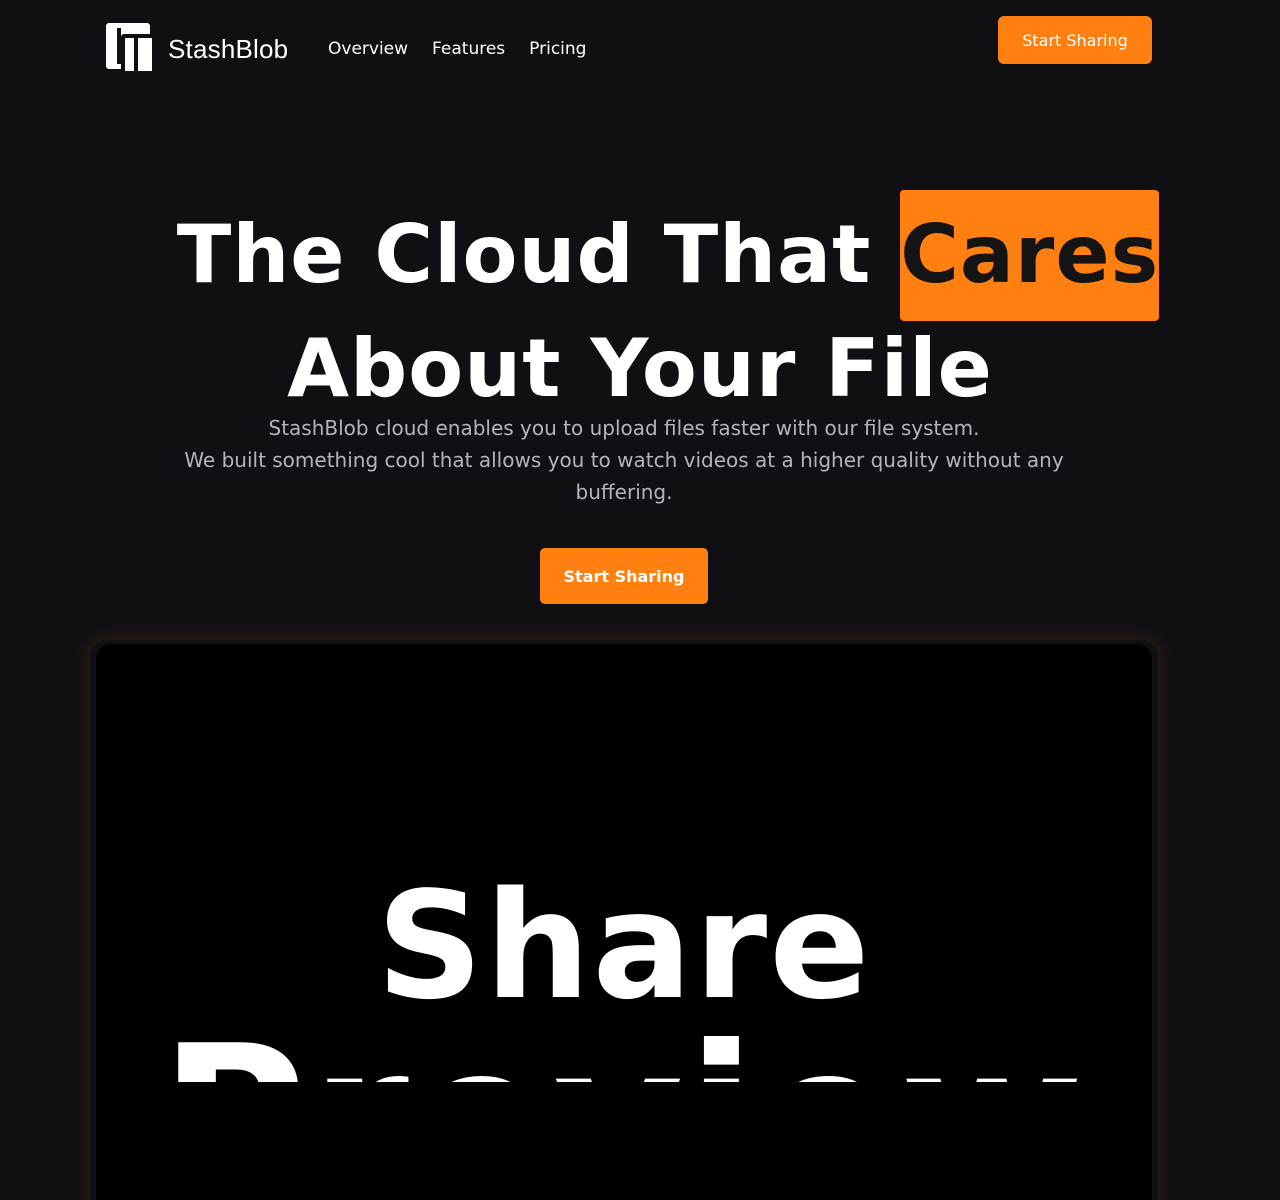  Describe the element at coordinates (624, 576) in the screenshot. I see `hero-start-sharing-button: Start Sharing` at that location.